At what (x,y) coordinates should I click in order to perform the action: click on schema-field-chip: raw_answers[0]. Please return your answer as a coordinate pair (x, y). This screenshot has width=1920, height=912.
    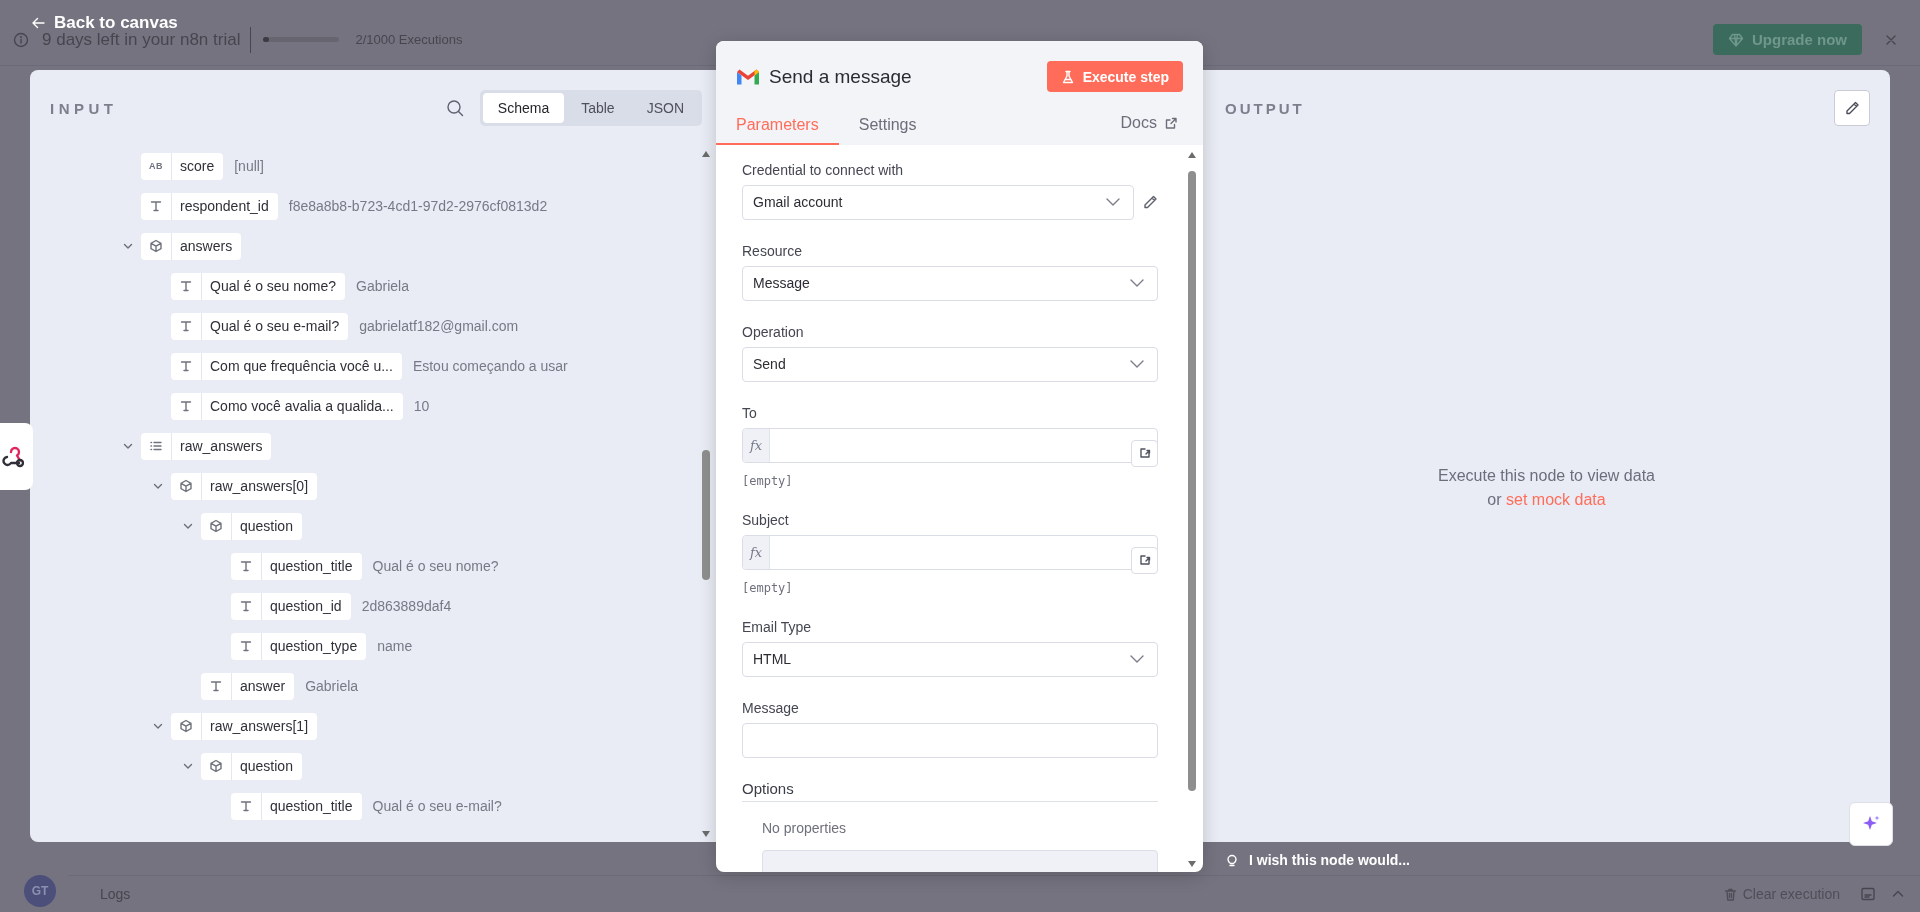
    Looking at the image, I should click on (244, 486).